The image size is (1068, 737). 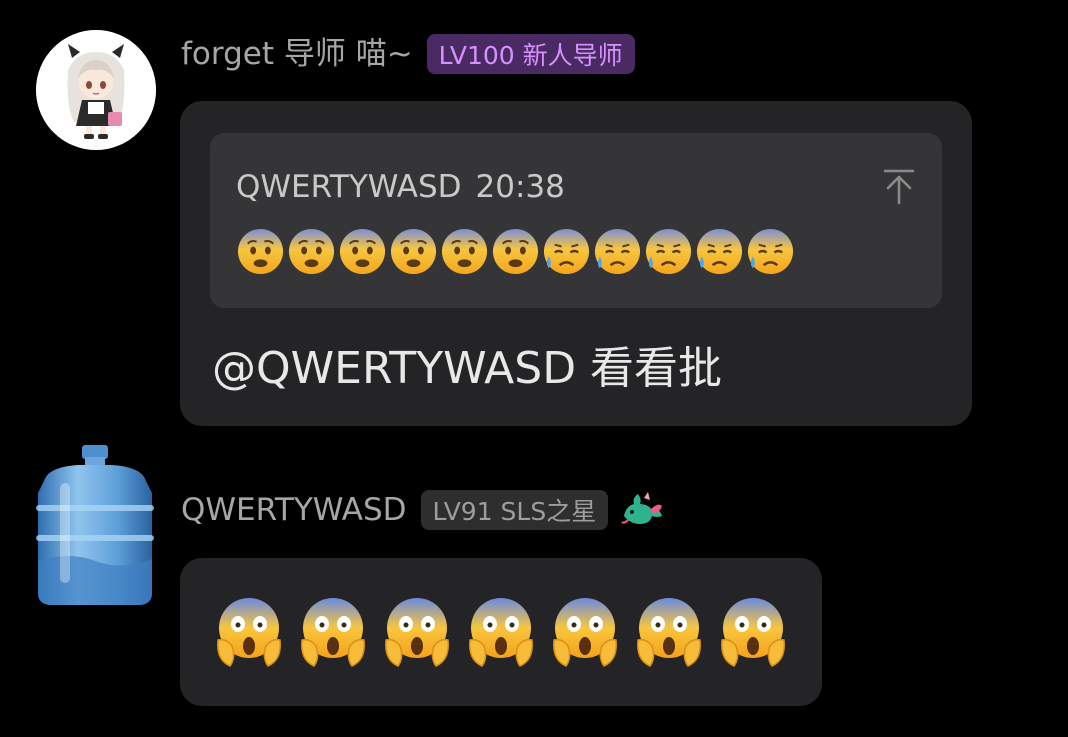 I want to click on avatar-qwertywasd, so click(x=95, y=525).